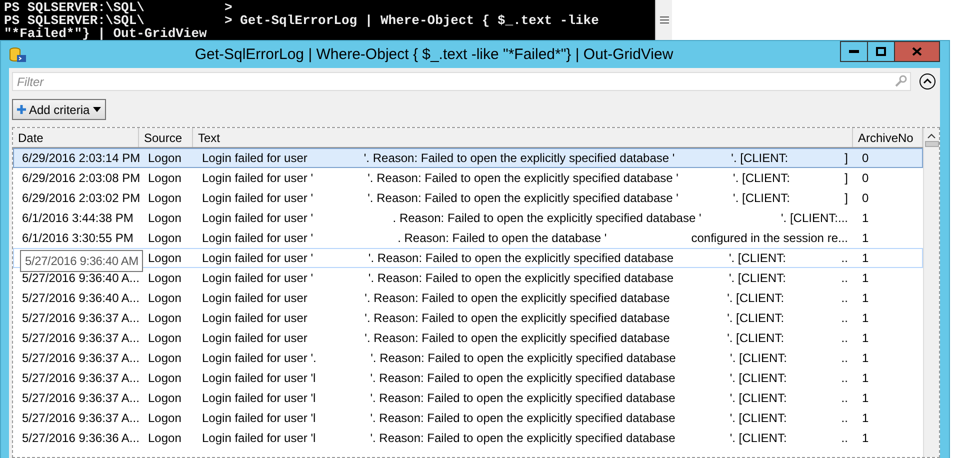 The width and height of the screenshot is (960, 458). Describe the element at coordinates (461, 81) in the screenshot. I see `filter-field: Filter` at that location.